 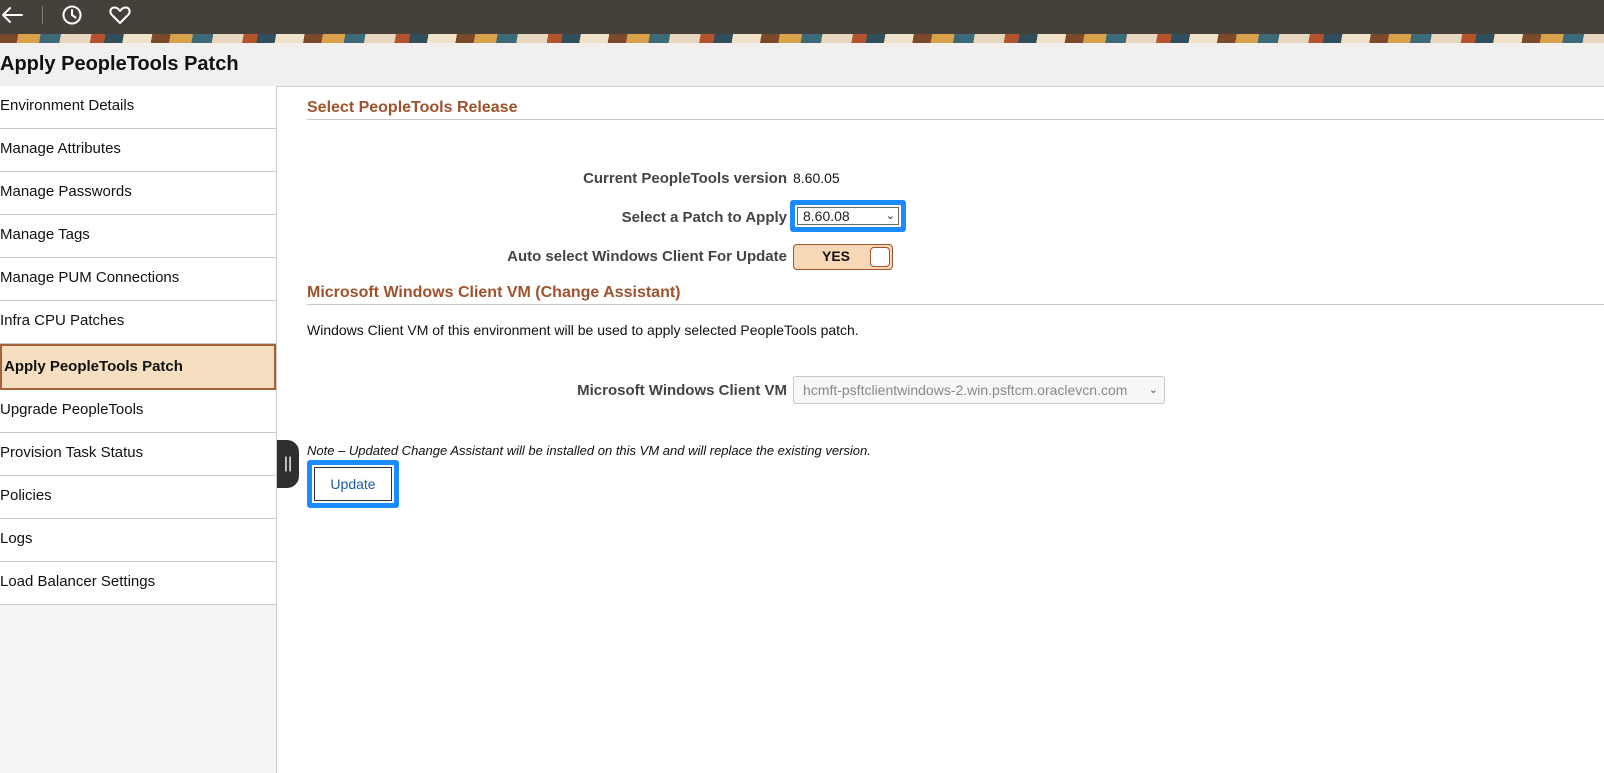 I want to click on patch-select-focus-ring: 8.60.08 ⌄, so click(x=848, y=216).